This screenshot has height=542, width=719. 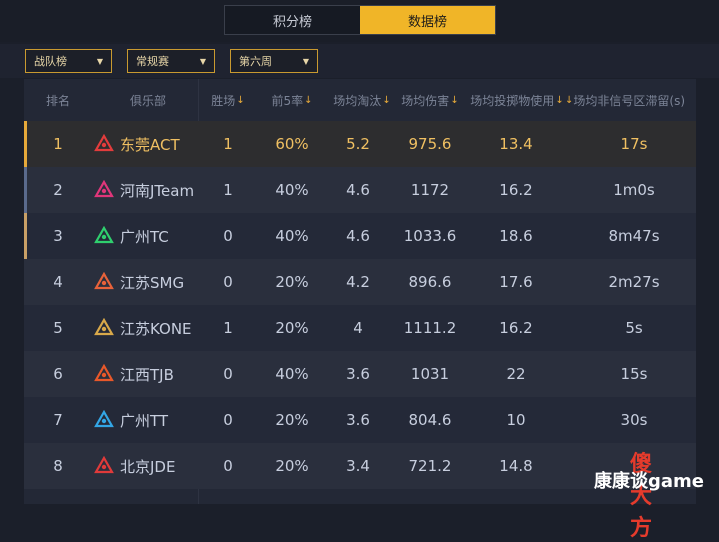 I want to click on cell-club: 广州TT, so click(x=131, y=420).